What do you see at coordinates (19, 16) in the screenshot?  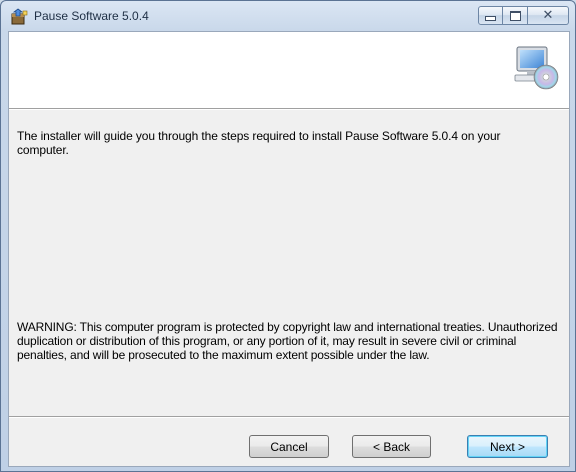 I see `installer-box-icon` at bounding box center [19, 16].